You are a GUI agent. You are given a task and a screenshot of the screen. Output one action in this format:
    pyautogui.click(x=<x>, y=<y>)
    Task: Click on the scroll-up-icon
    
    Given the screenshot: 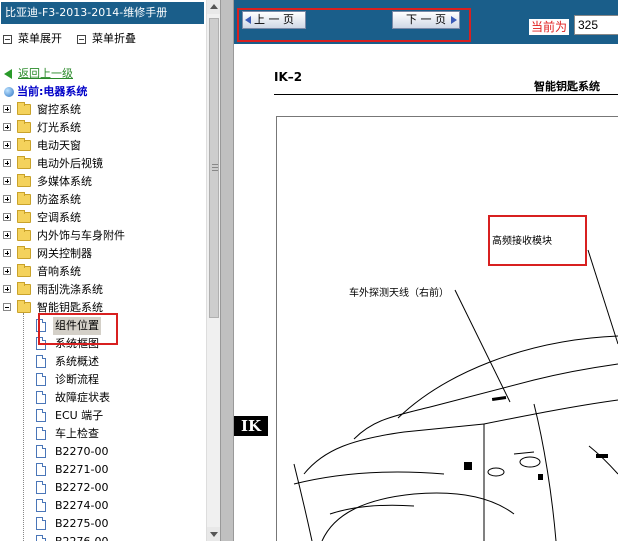 What is the action you would take?
    pyautogui.click(x=213, y=7)
    